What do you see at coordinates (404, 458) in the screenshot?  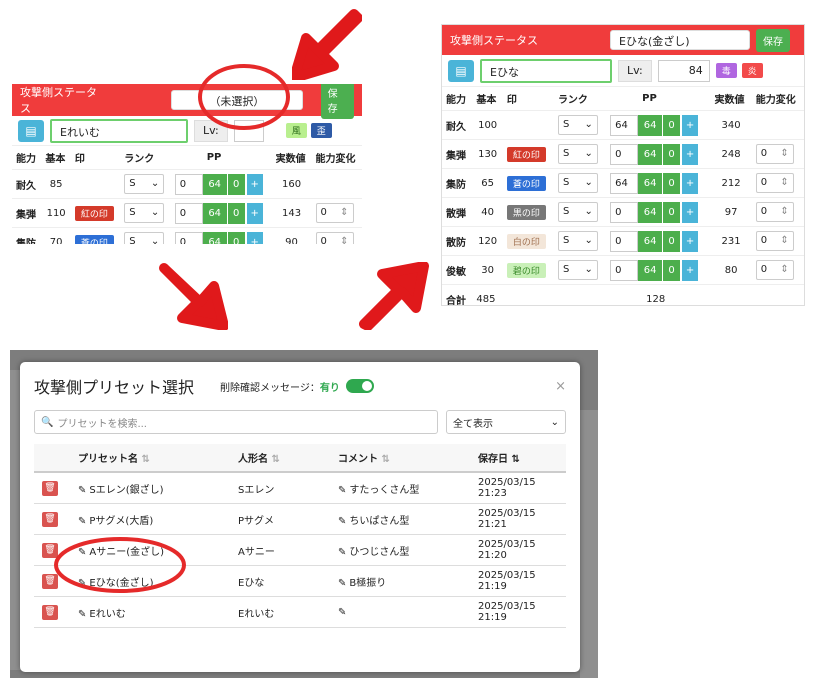 I see `col-comment: コメント ⇅` at bounding box center [404, 458].